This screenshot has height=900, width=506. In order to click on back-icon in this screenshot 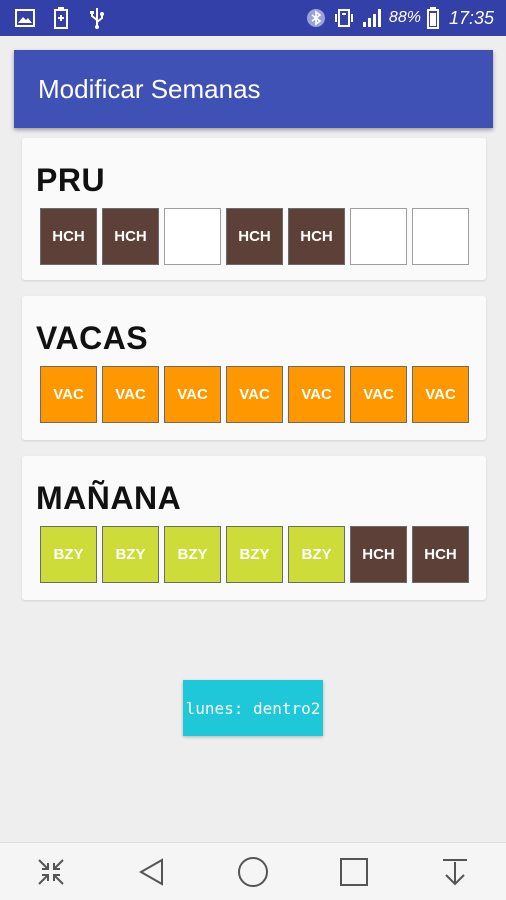, I will do `click(152, 872)`.